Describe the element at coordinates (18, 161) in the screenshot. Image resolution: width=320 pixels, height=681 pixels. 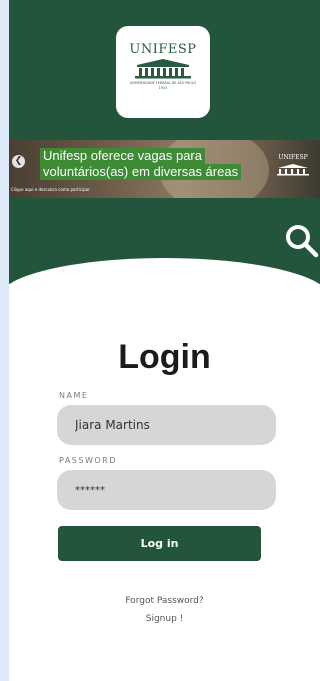
I see `banner-prev-arrow-icon: ❮` at that location.